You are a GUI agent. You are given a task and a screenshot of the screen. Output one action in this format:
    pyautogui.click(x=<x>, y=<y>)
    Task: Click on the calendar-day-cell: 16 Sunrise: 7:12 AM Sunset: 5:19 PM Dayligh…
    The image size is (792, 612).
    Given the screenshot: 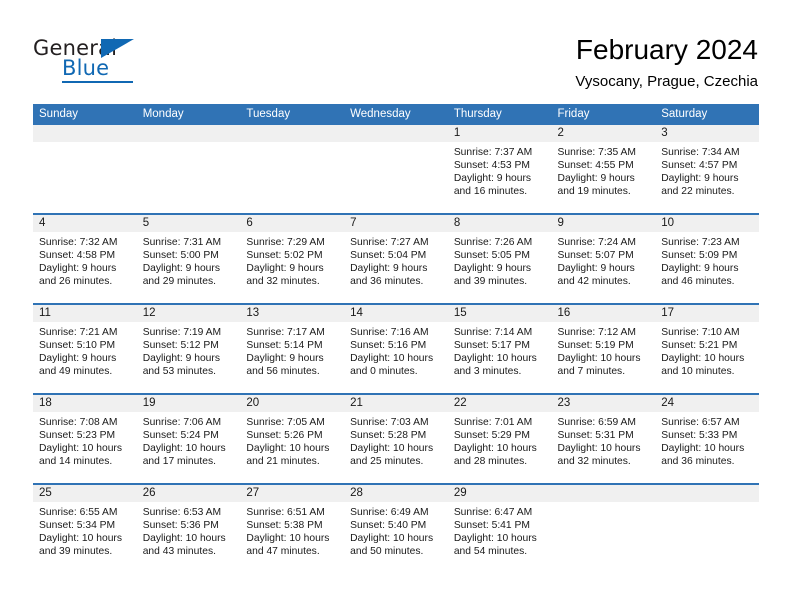 What is the action you would take?
    pyautogui.click(x=603, y=349)
    